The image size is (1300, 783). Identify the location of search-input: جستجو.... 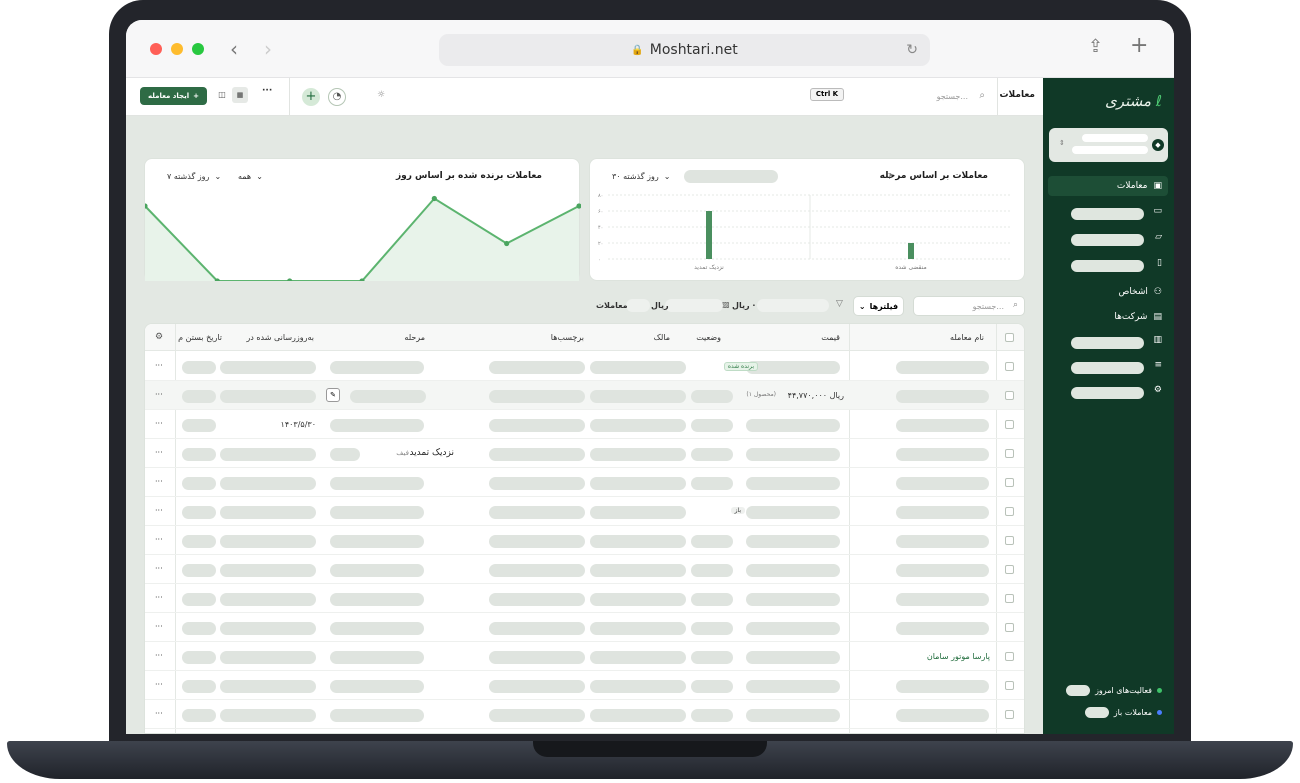
(952, 96).